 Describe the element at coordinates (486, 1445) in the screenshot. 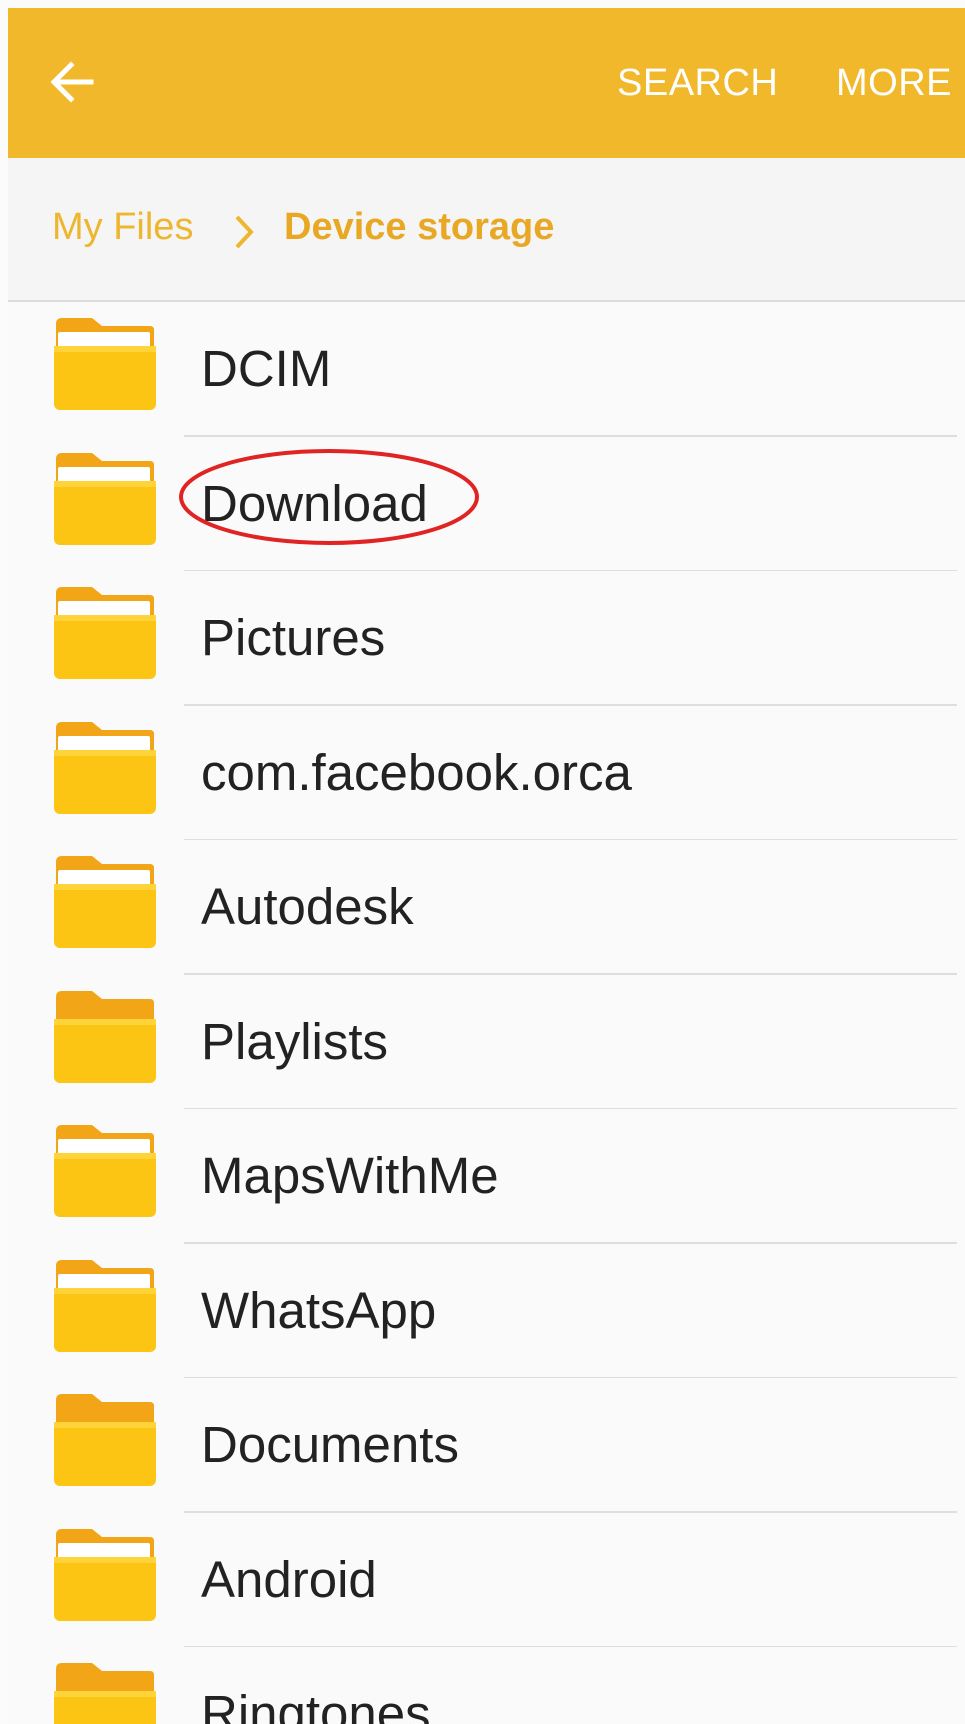

I see `folder-row: Documents` at that location.